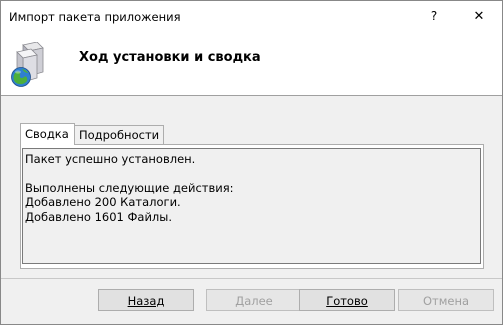 The height and width of the screenshot is (325, 503). Describe the element at coordinates (129, 188) in the screenshot. I see `summary-line: Выполнены следующие действия:` at that location.